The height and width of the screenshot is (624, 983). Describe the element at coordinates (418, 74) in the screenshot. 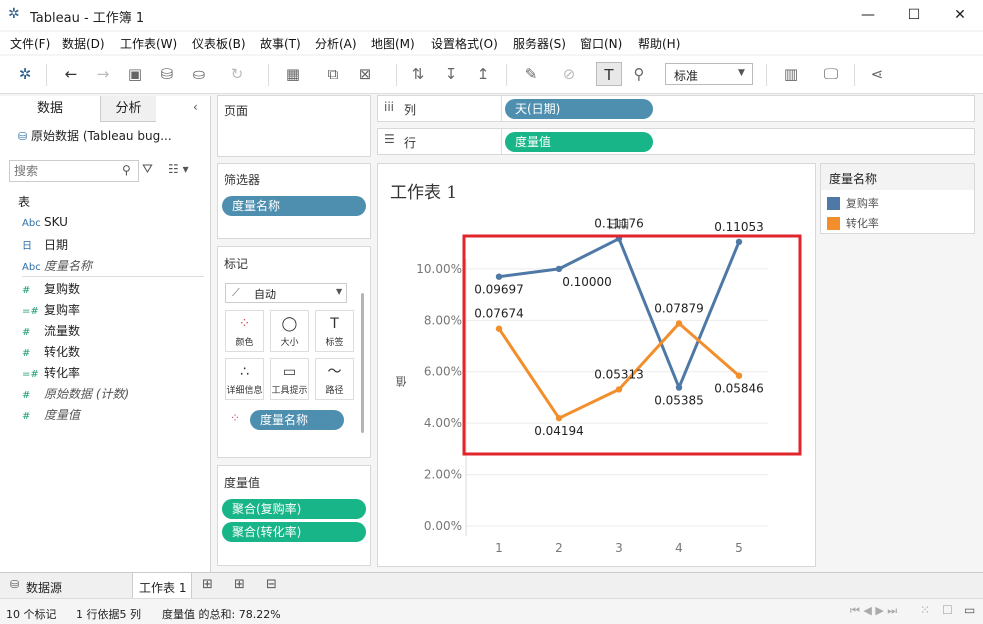

I see `swap-rows-columns-icon: ⇅` at that location.